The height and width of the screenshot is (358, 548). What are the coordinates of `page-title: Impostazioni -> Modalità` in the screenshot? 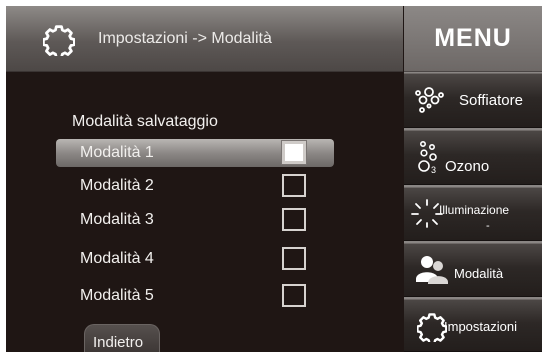 It's located at (185, 38).